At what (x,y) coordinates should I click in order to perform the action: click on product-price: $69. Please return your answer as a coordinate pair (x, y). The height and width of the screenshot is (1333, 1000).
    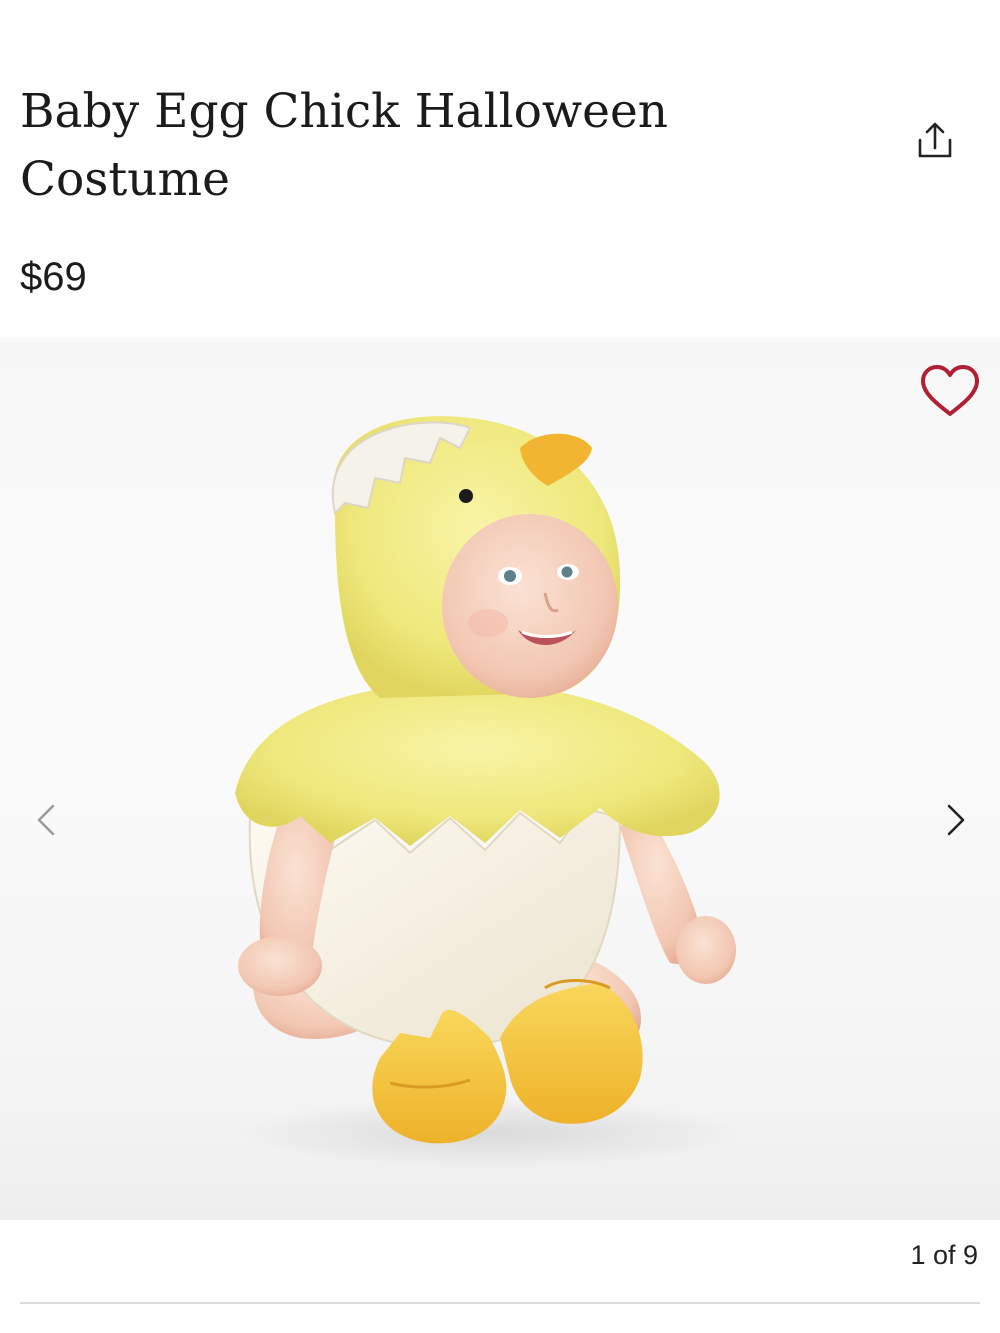
    Looking at the image, I should click on (53, 277).